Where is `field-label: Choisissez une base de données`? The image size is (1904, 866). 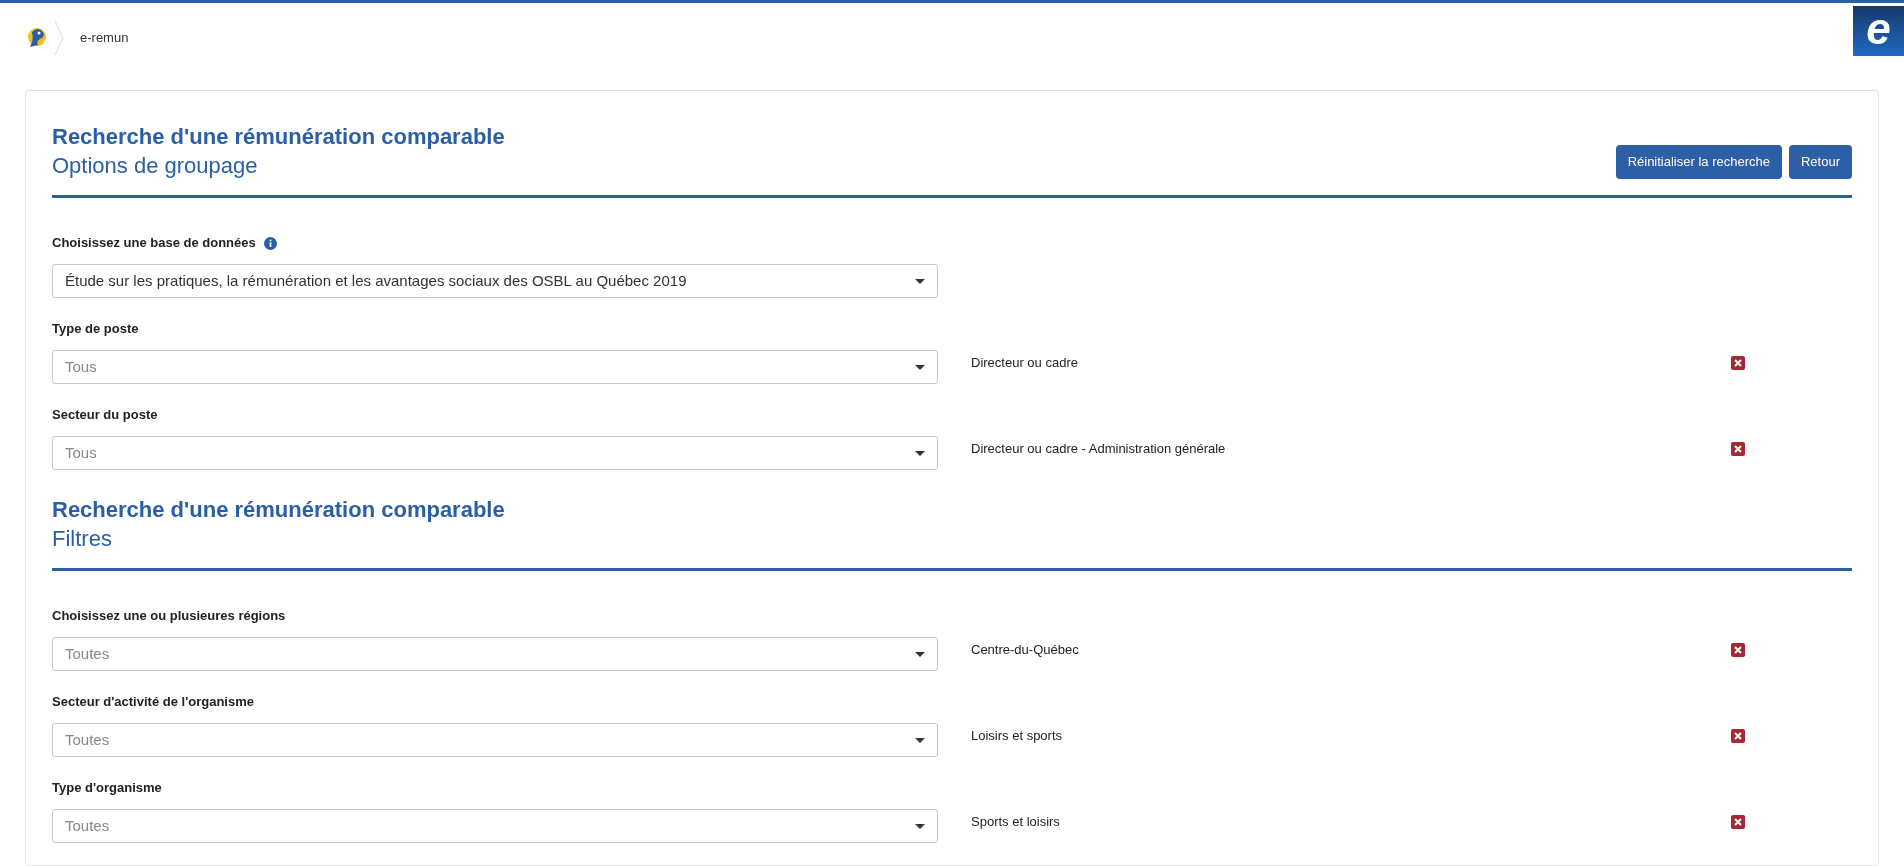 field-label: Choisissez une base de données is located at coordinates (154, 243).